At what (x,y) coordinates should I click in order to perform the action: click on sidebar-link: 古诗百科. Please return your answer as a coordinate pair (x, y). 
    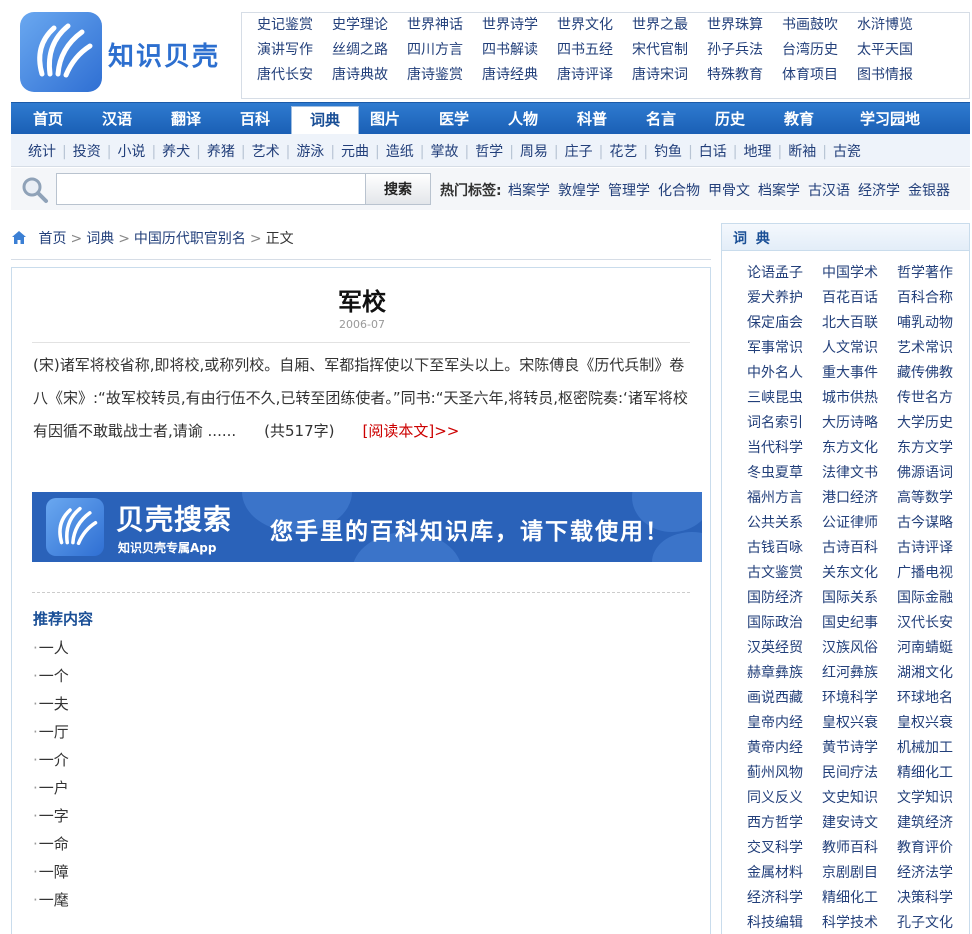
    Looking at the image, I should click on (859, 548).